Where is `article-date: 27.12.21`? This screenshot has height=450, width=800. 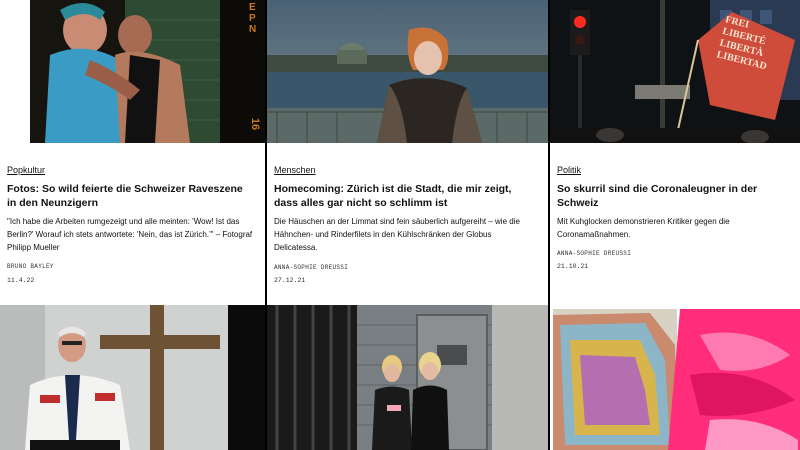 article-date: 27.12.21 is located at coordinates (290, 280).